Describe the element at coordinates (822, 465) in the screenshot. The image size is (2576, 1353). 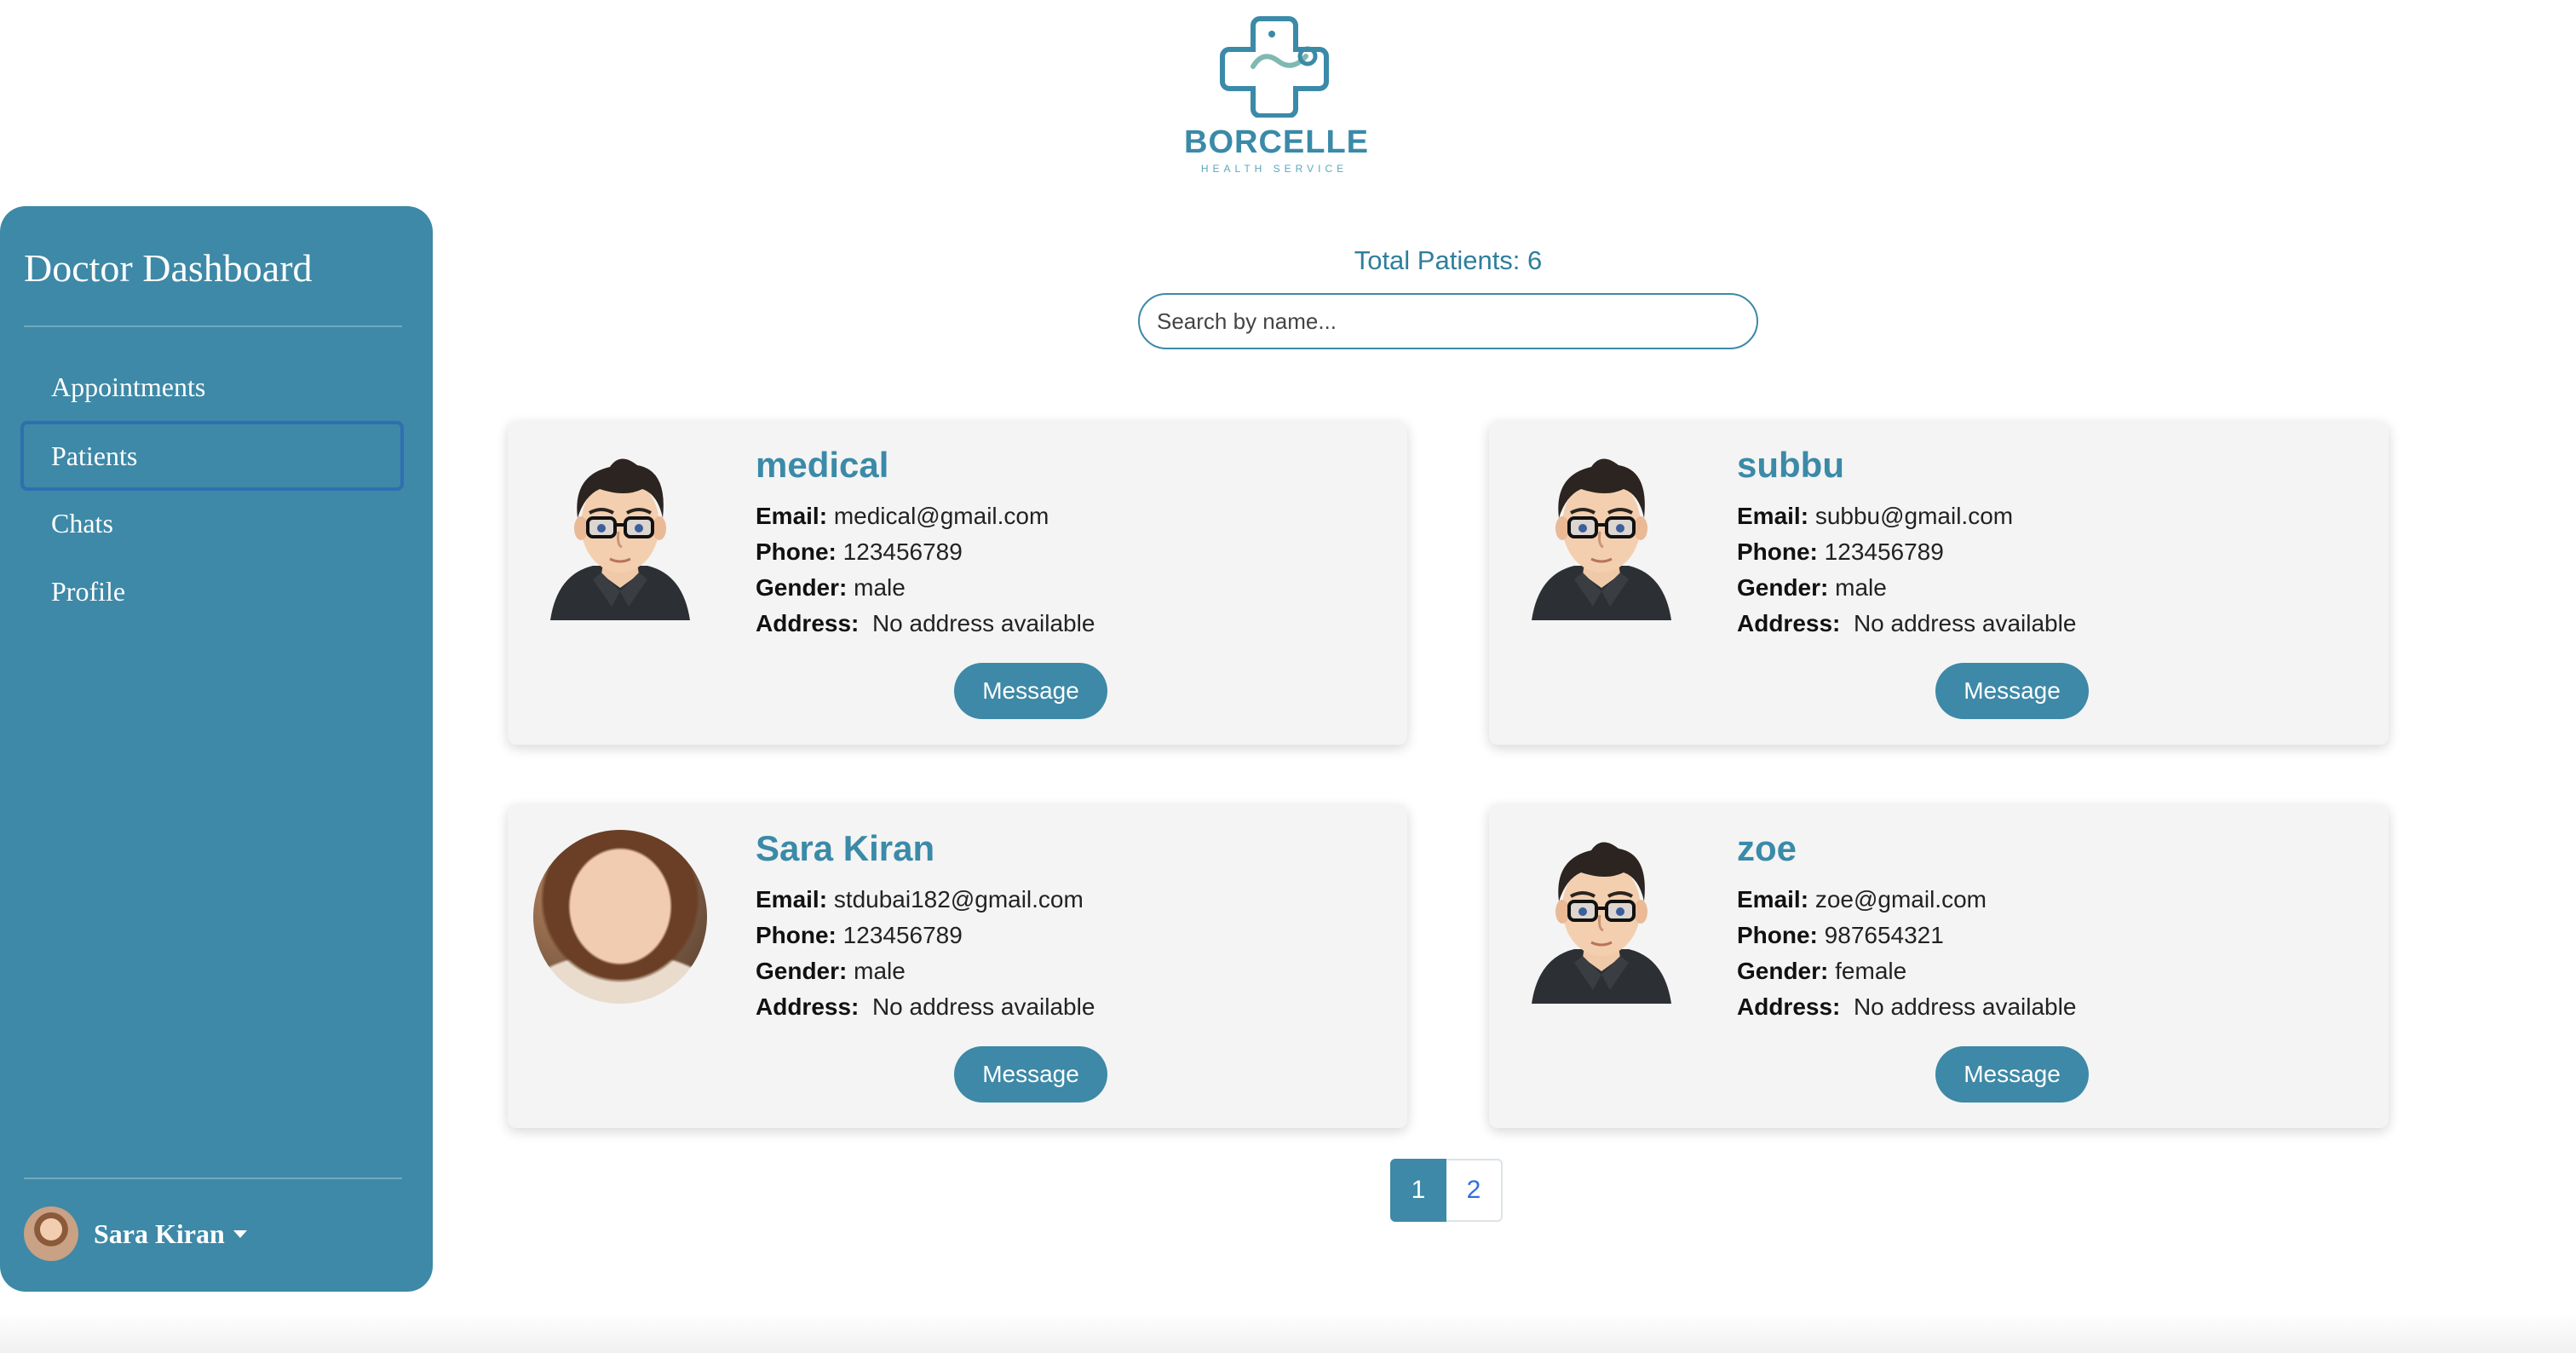
I see `patient-name: medical` at that location.